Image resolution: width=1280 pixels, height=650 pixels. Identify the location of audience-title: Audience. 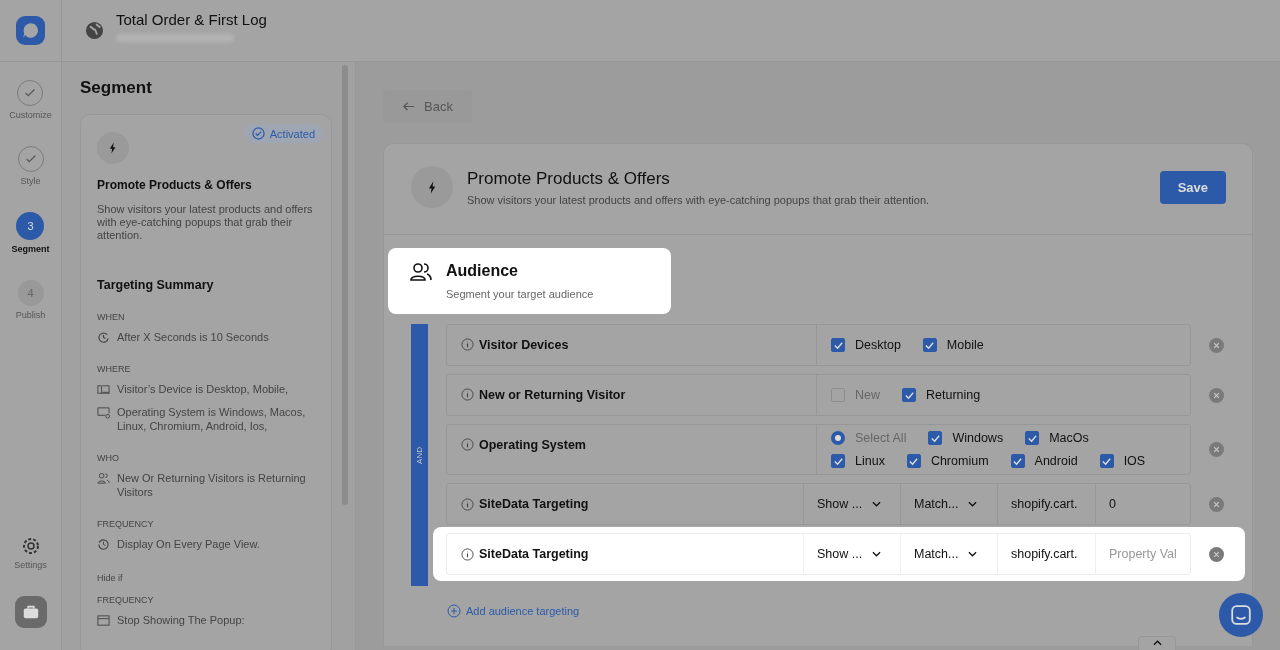
(482, 271).